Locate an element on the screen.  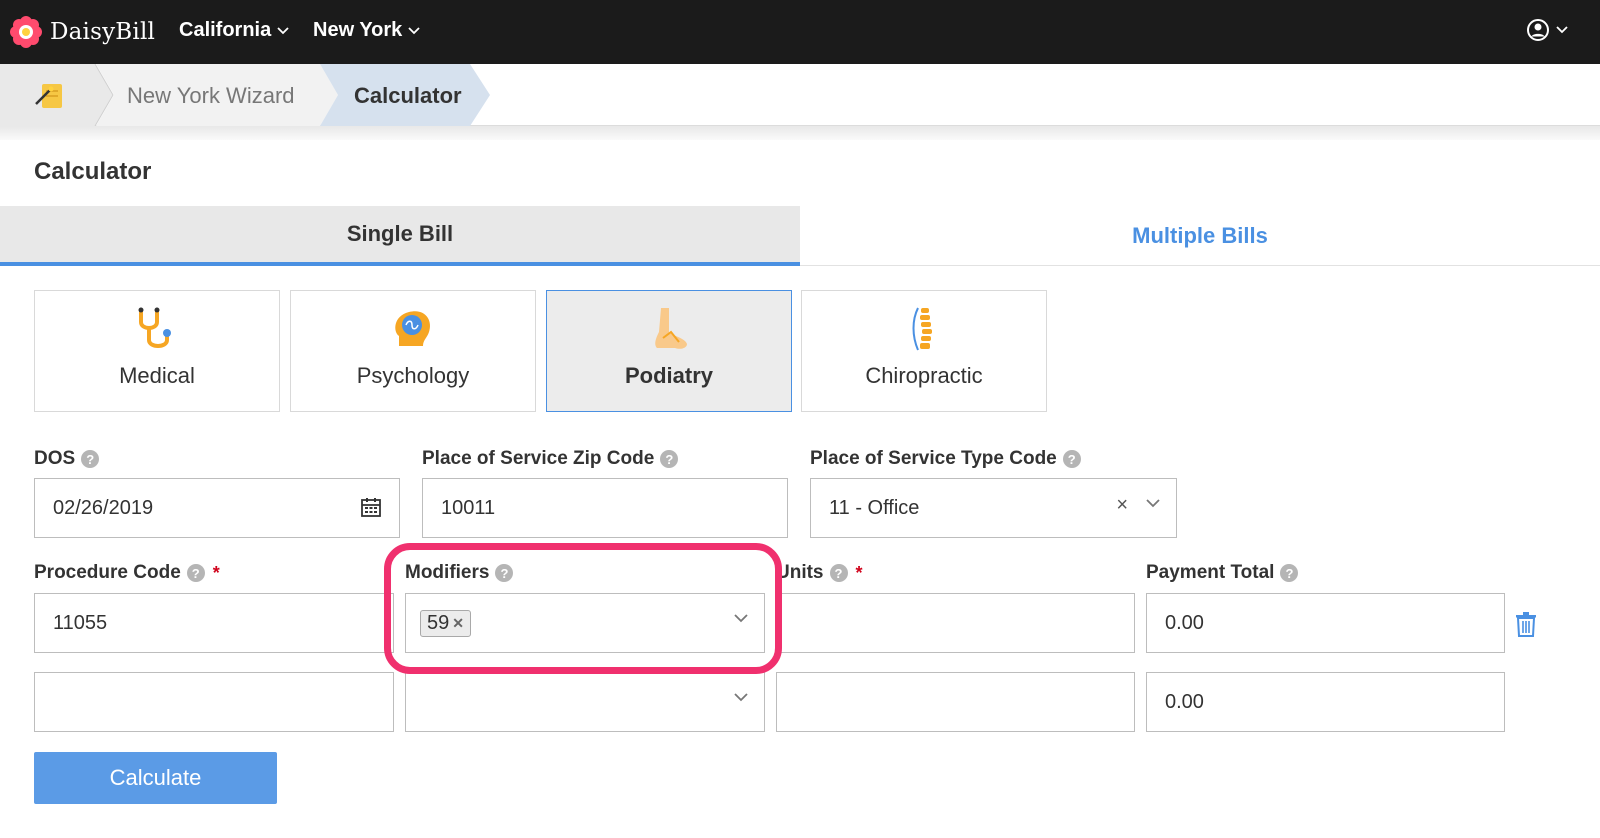
top-navbar: DaisyBill California New York is located at coordinates (800, 32).